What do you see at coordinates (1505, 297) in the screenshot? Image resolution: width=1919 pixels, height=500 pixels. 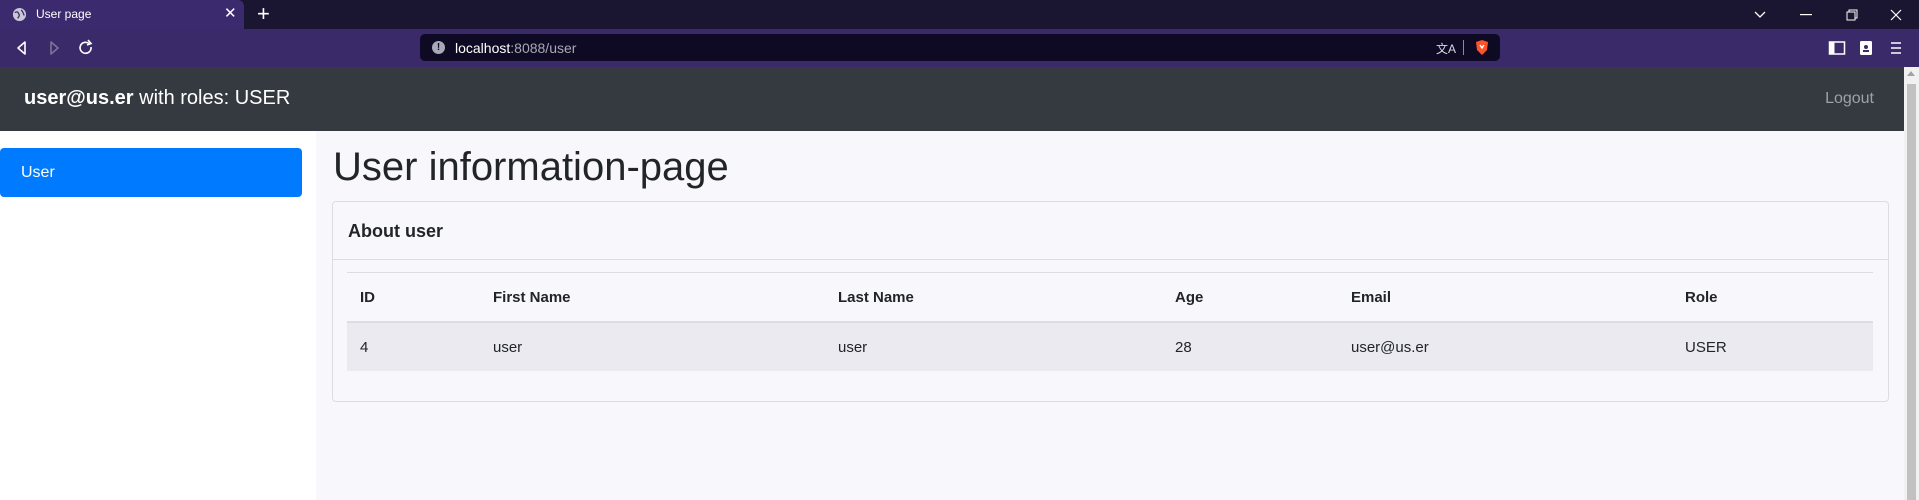 I see `column-header-email: Email` at bounding box center [1505, 297].